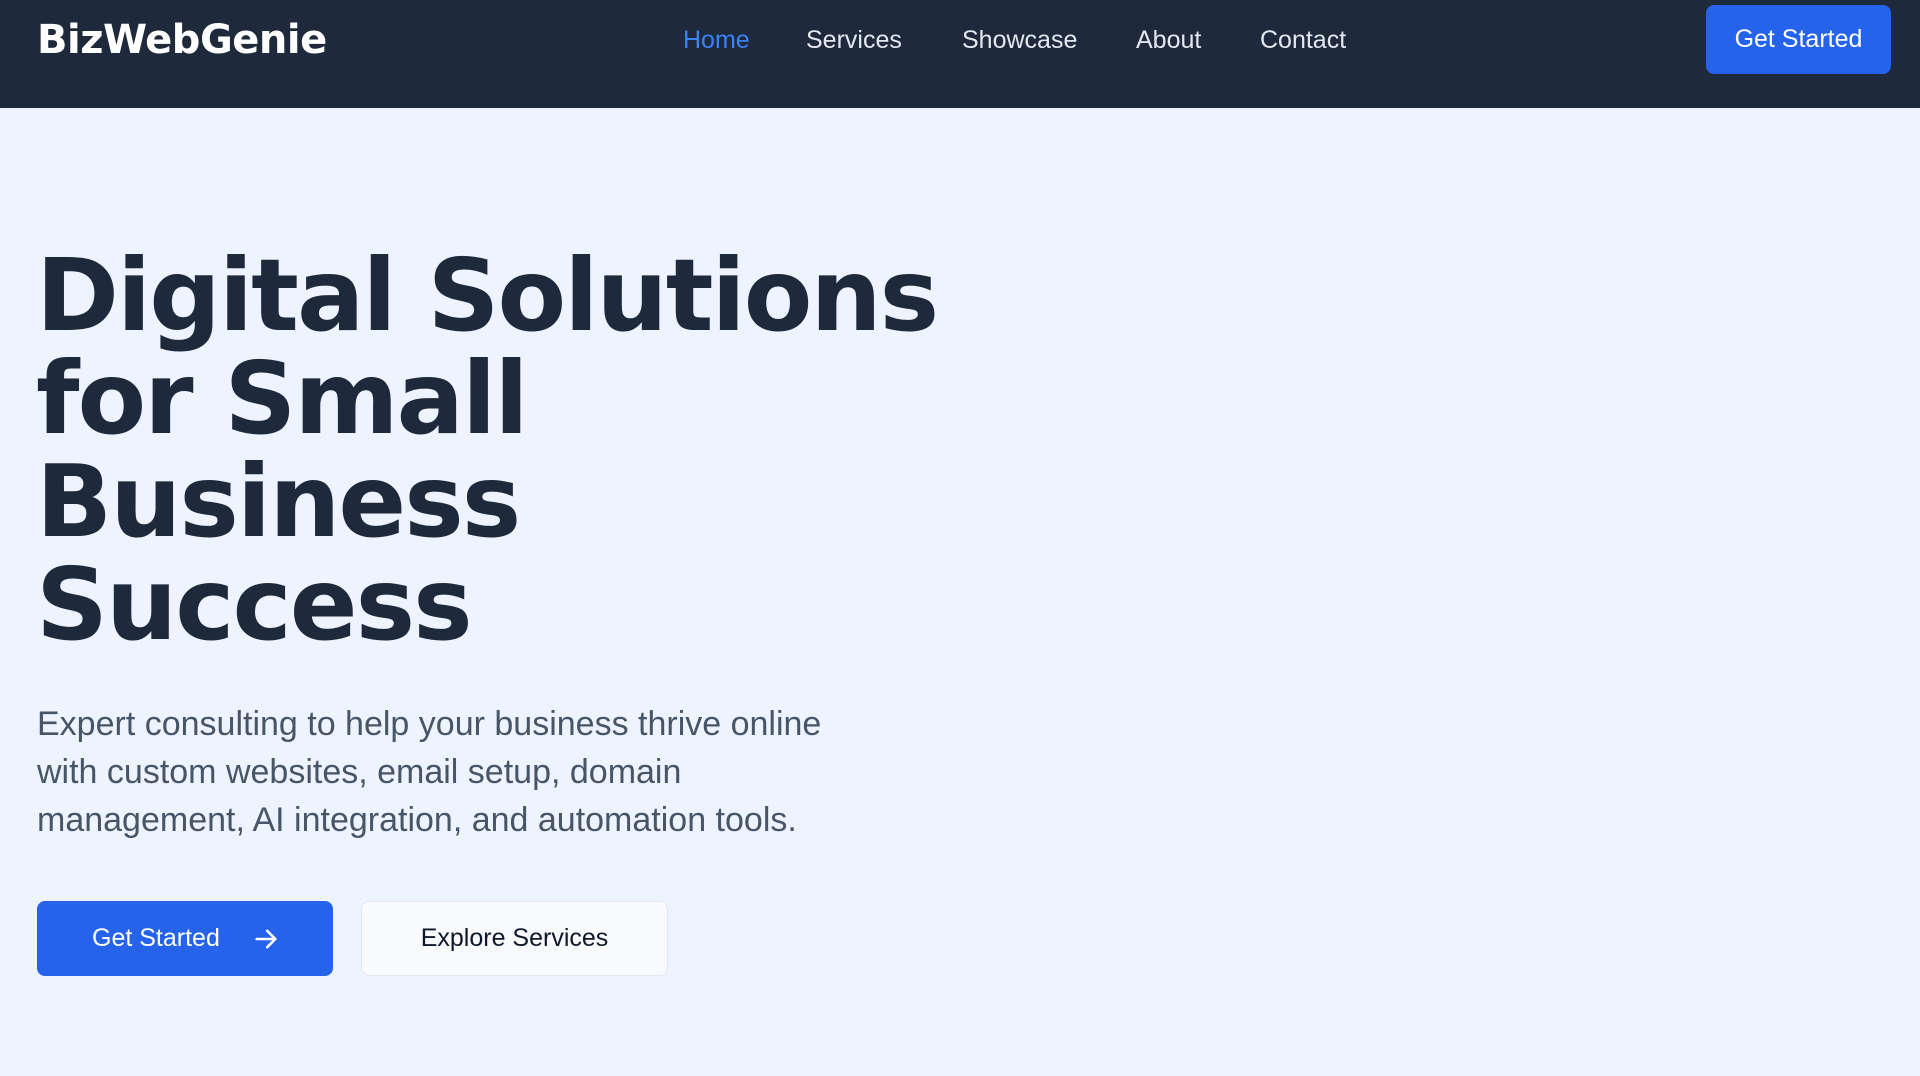 The image size is (1920, 1076). Describe the element at coordinates (716, 40) in the screenshot. I see `nav-link-home: Home` at that location.